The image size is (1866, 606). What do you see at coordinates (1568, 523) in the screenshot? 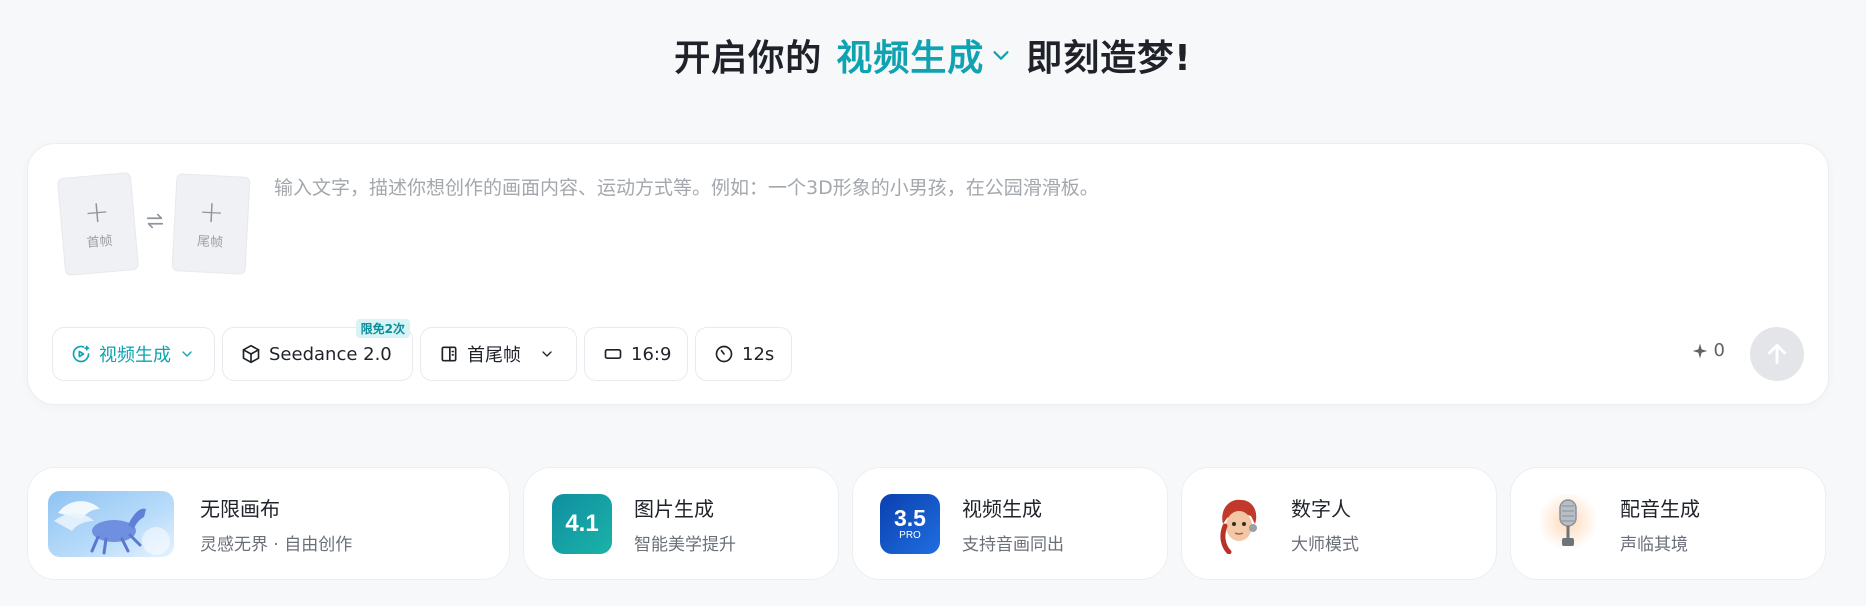
I see `microphone-image` at bounding box center [1568, 523].